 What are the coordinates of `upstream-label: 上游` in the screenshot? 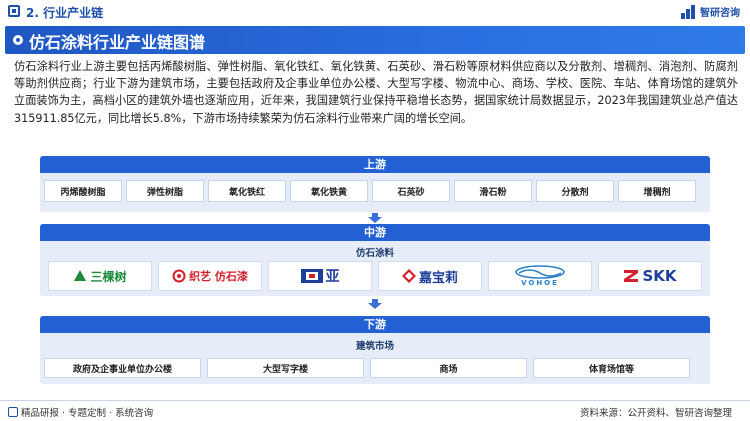 It's located at (375, 164).